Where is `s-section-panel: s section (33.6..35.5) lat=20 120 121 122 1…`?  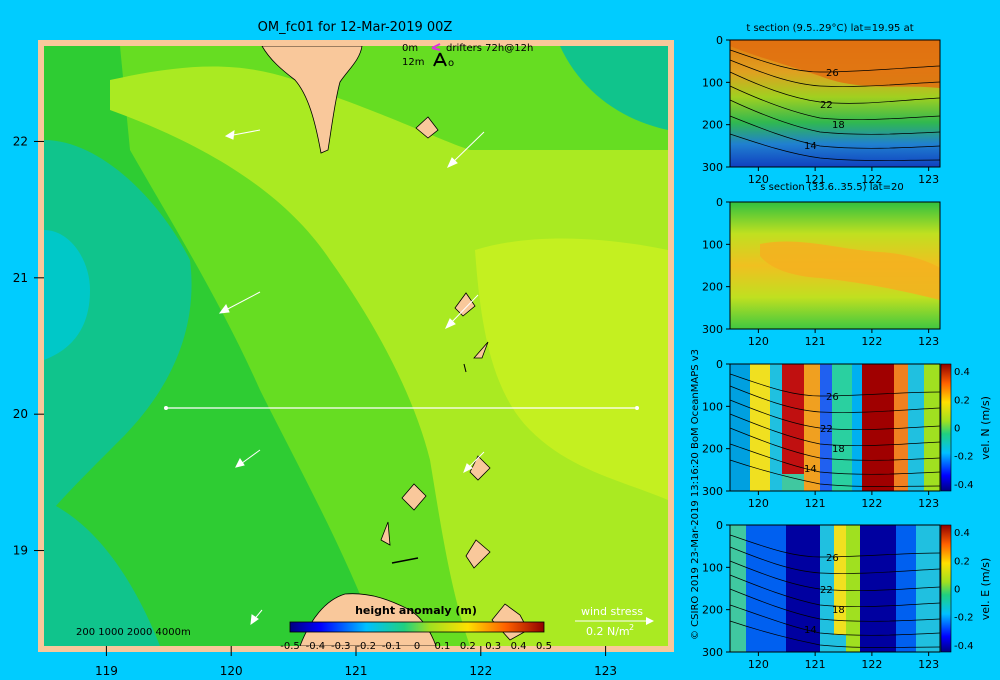 s-section-panel: s section (33.6..35.5) lat=20 120 121 122 1… is located at coordinates (821, 265).